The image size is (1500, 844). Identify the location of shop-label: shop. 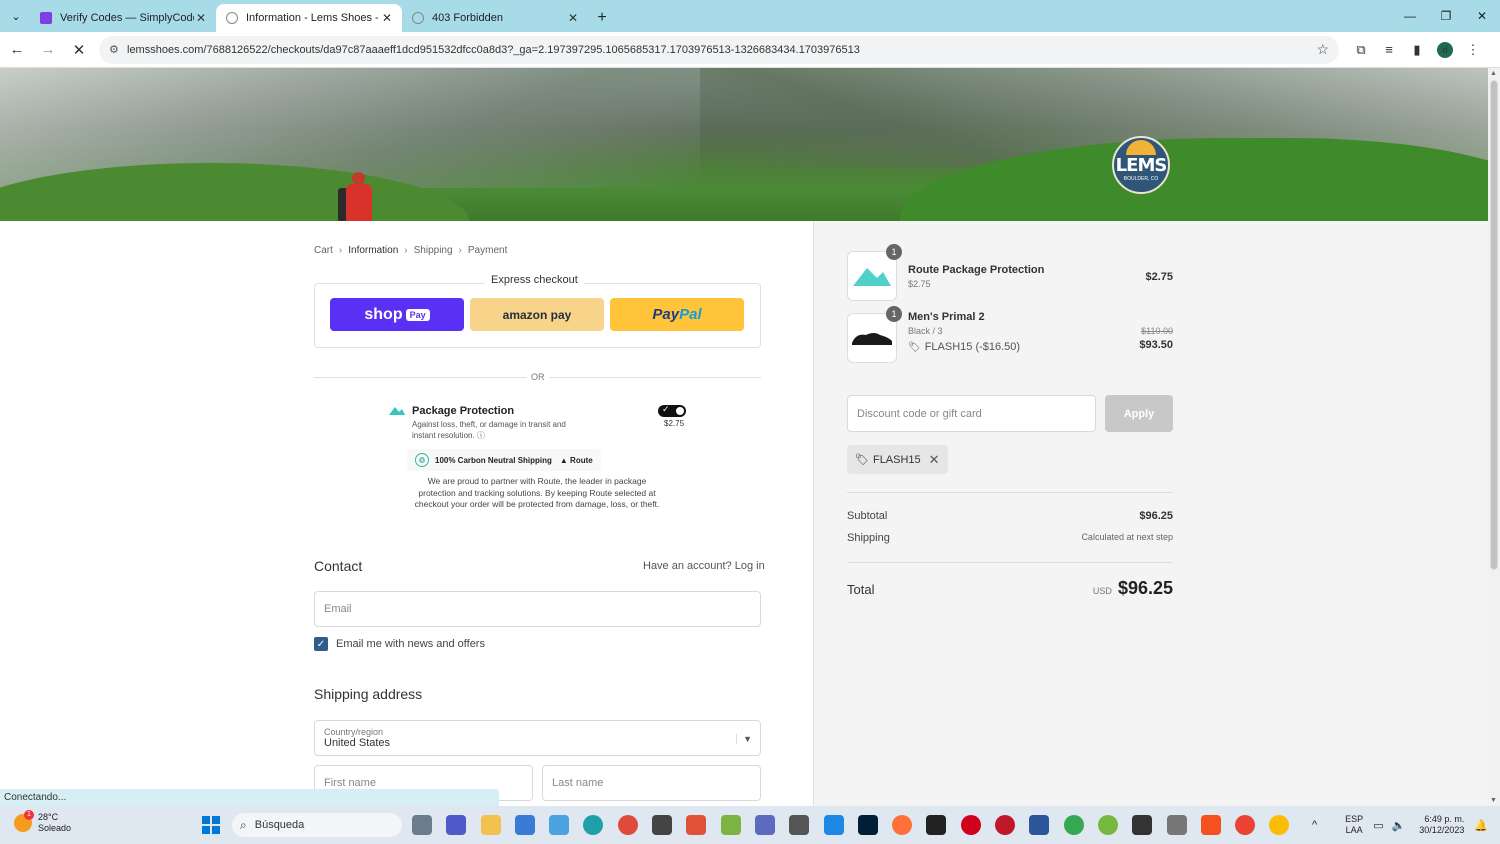
(383, 314).